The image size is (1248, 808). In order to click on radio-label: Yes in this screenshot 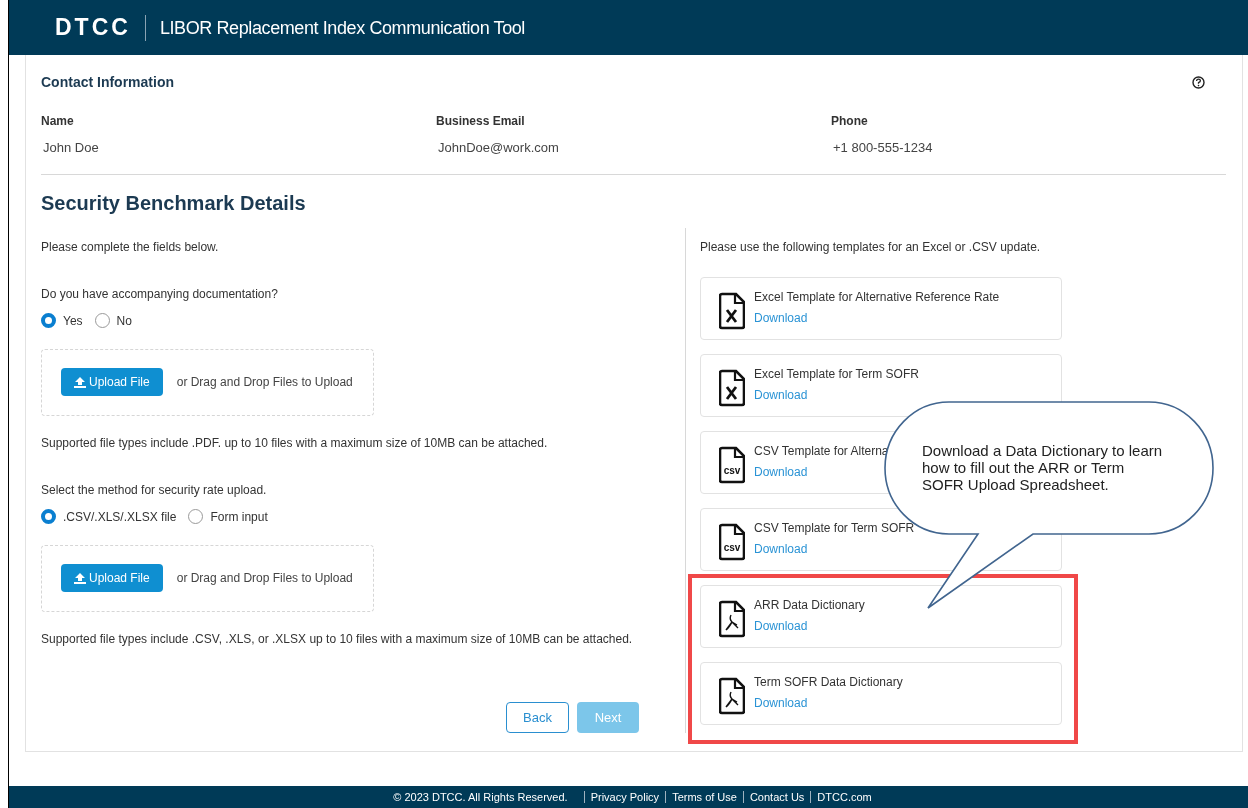, I will do `click(73, 321)`.